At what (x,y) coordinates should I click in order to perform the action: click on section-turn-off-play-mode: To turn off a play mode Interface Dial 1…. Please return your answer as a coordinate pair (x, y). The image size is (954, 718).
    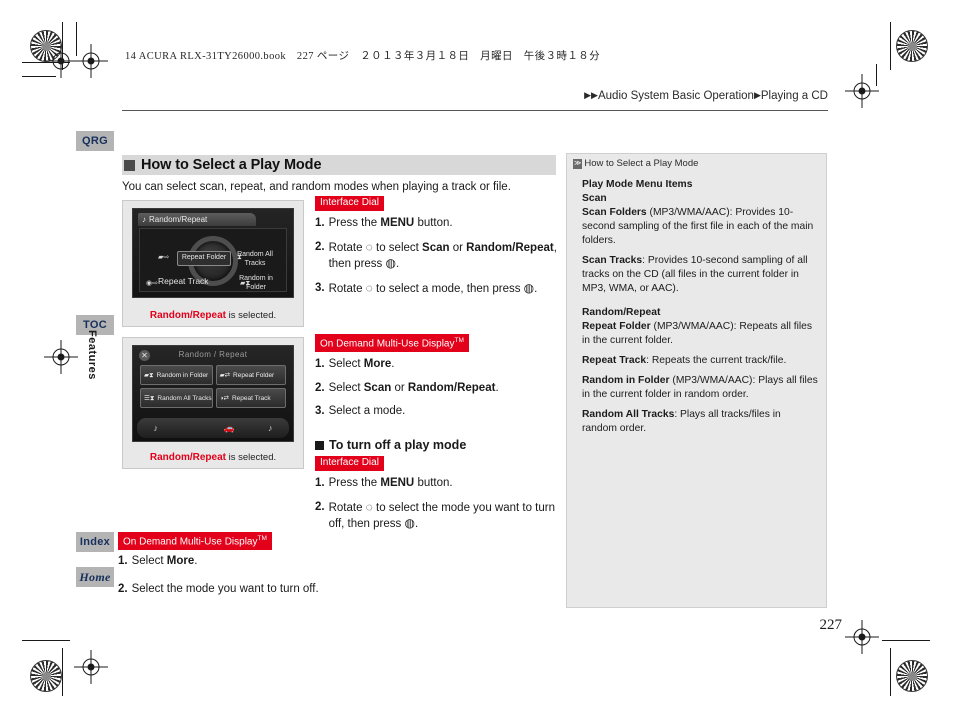
    Looking at the image, I should click on (440, 485).